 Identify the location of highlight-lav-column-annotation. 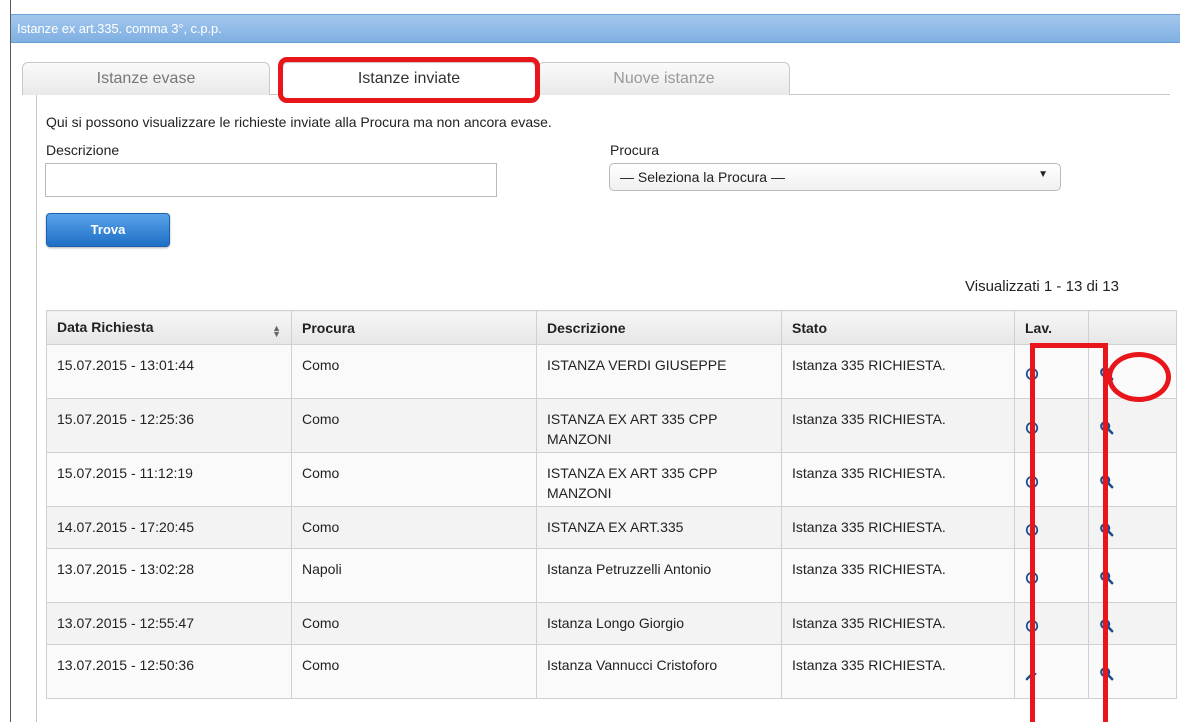
(1069, 532).